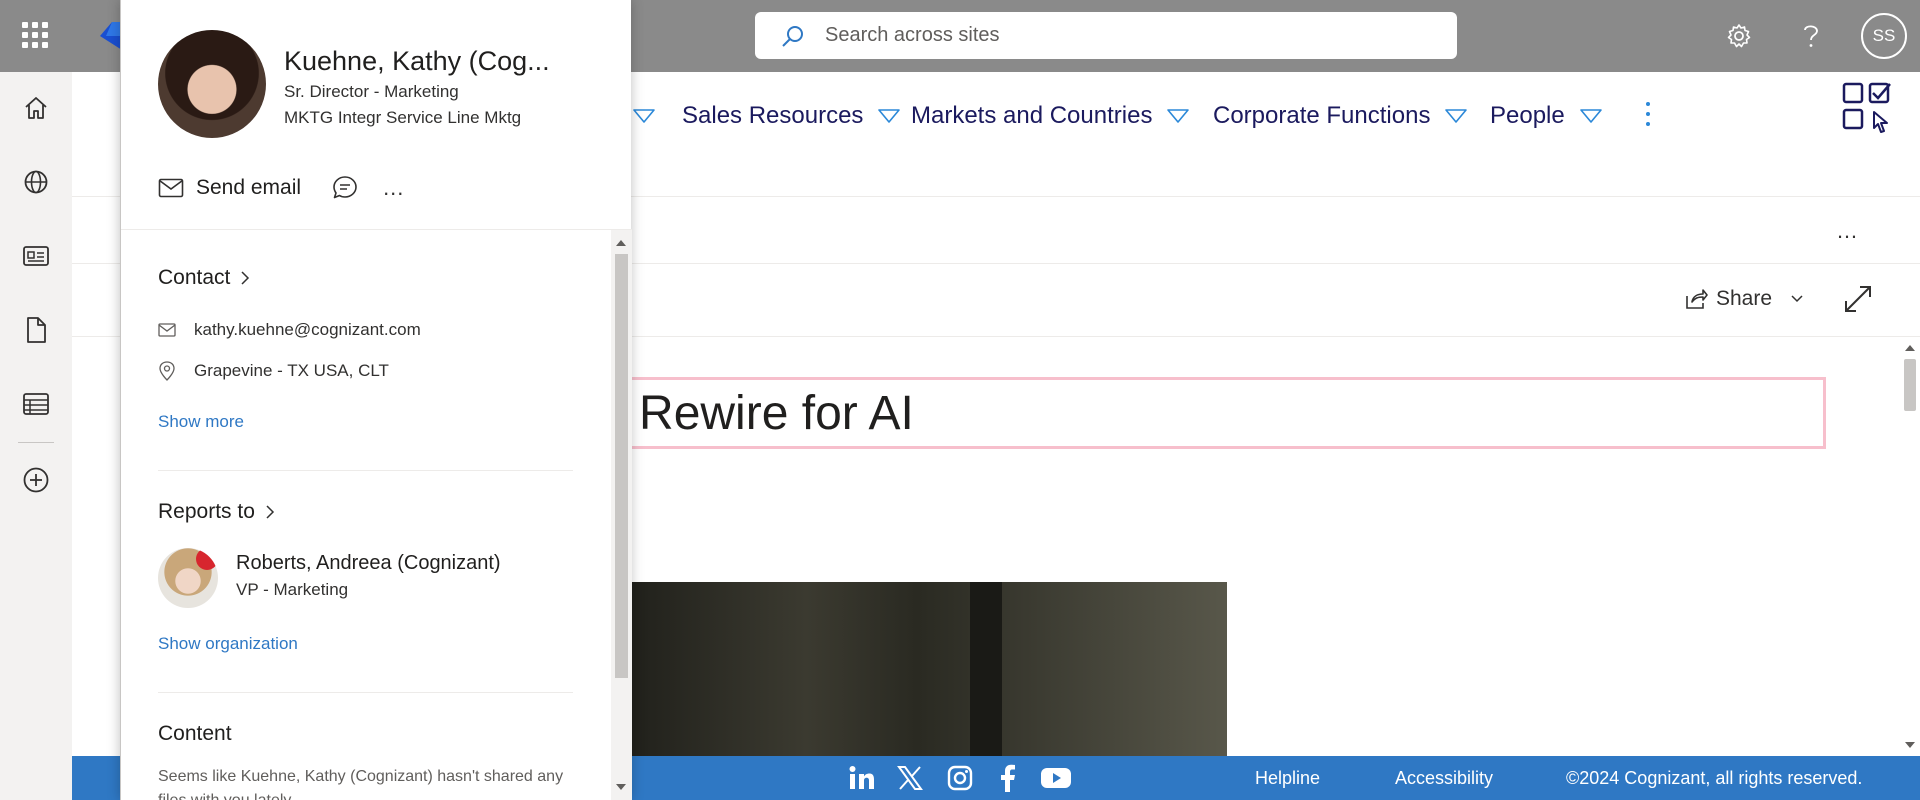  Describe the element at coordinates (1056, 778) in the screenshot. I see `youtube-icon` at that location.